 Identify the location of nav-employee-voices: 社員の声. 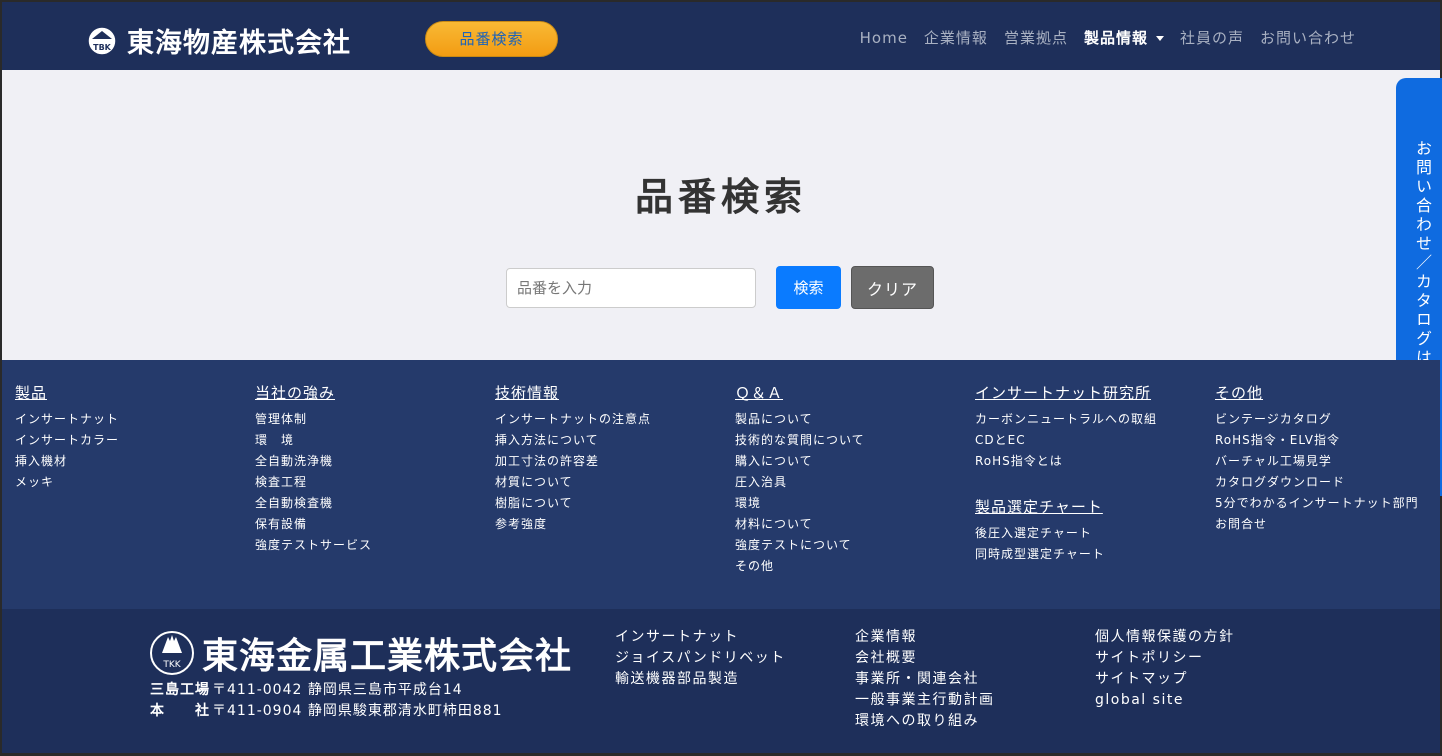
(1212, 37).